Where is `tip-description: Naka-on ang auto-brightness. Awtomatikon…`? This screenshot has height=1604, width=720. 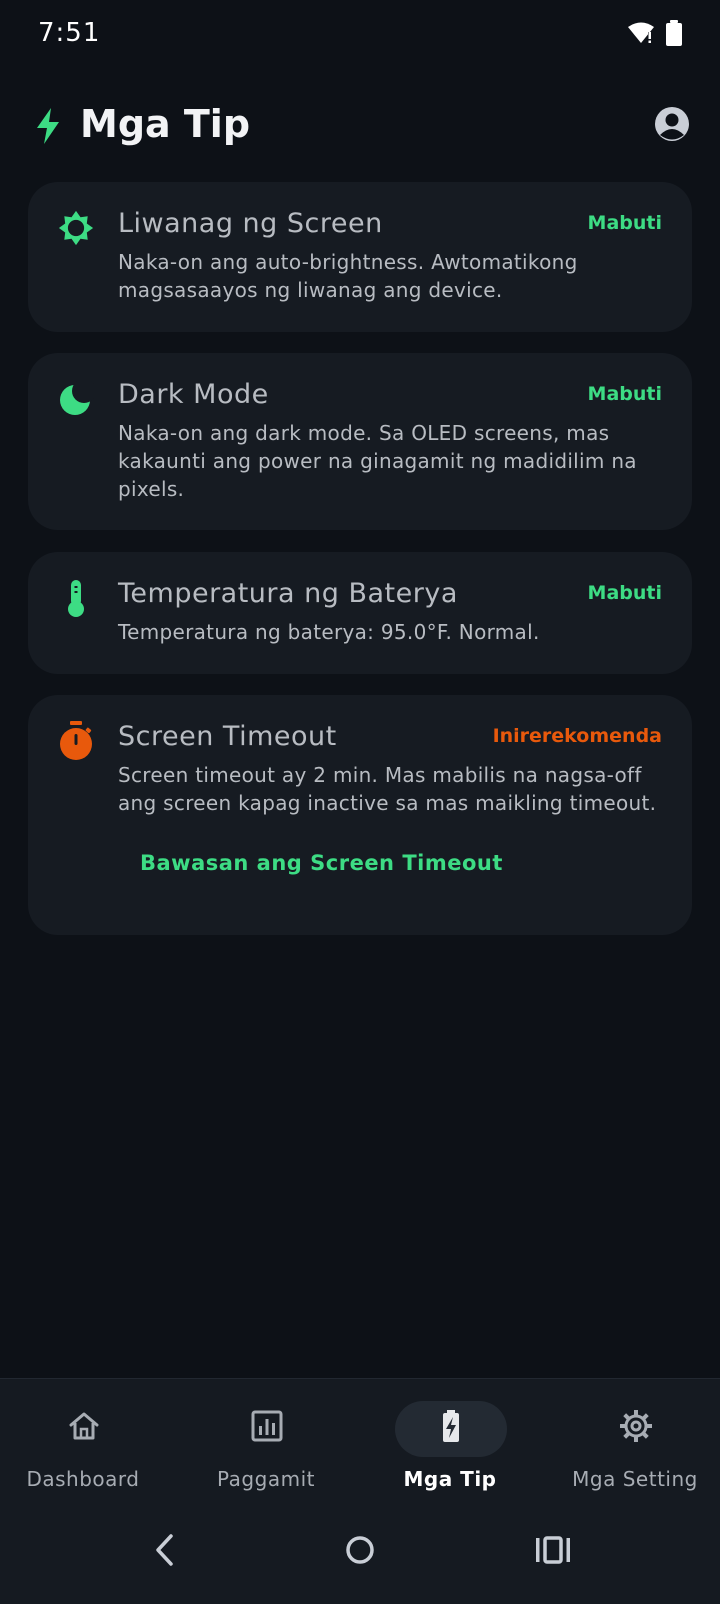 tip-description: Naka-on ang auto-brightness. Awtomatikon… is located at coordinates (348, 276).